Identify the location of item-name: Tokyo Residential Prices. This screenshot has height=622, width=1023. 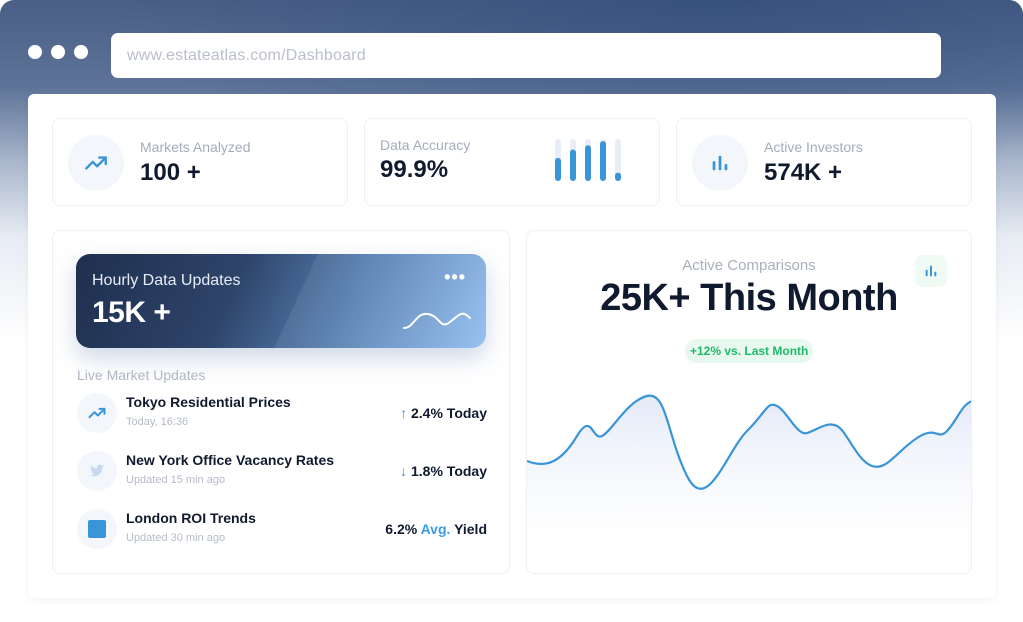
(208, 402).